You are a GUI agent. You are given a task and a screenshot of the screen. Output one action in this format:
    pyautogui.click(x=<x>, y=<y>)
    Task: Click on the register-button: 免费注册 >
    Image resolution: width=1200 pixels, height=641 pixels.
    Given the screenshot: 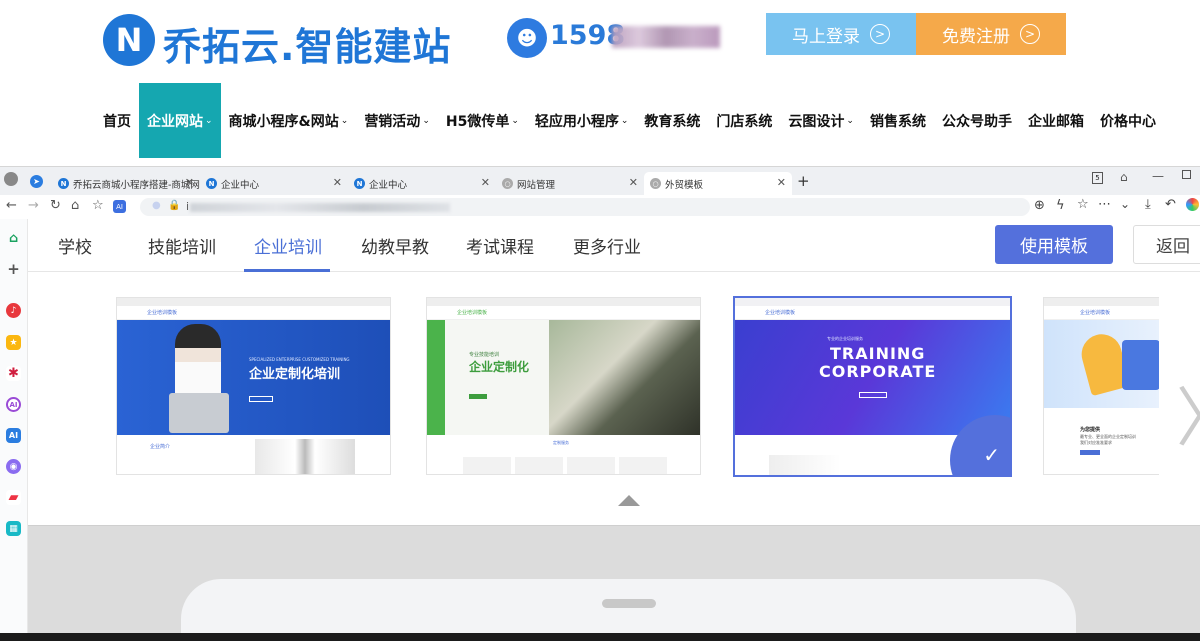 What is the action you would take?
    pyautogui.click(x=991, y=34)
    